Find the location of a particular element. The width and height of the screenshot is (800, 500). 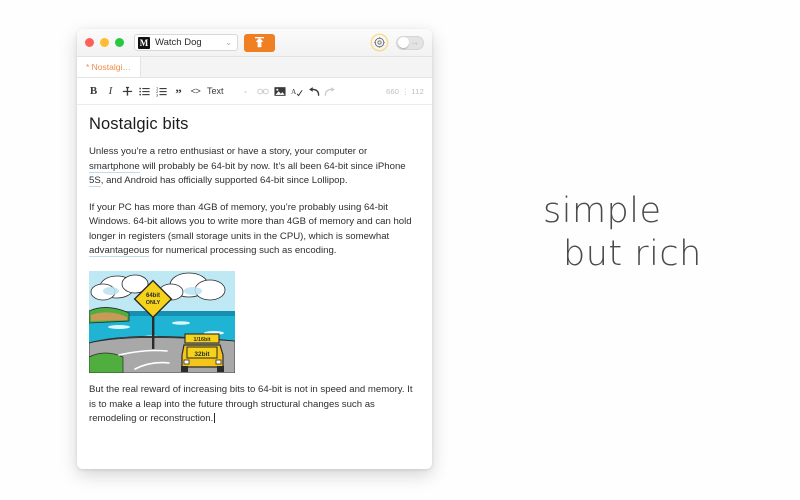

arrow-right-icon: → is located at coordinates (414, 42).